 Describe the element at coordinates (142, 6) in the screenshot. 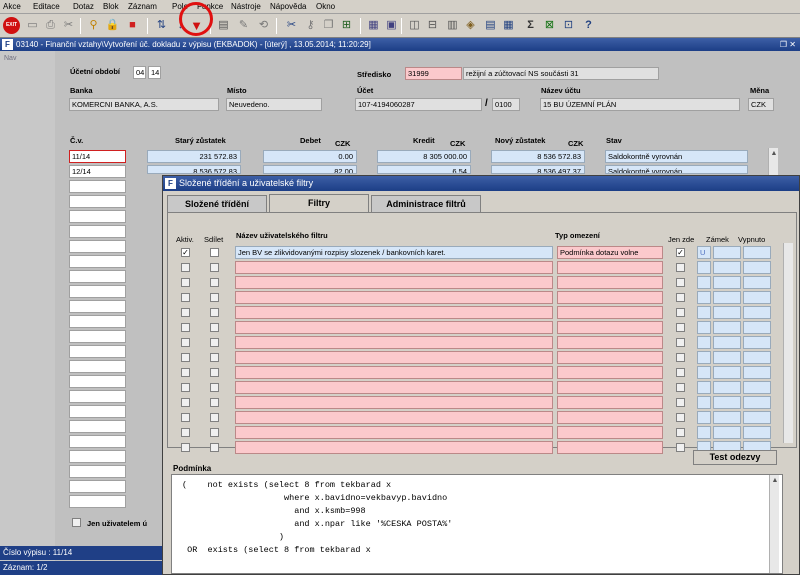

I see `menu-zaznam: Záznam` at that location.